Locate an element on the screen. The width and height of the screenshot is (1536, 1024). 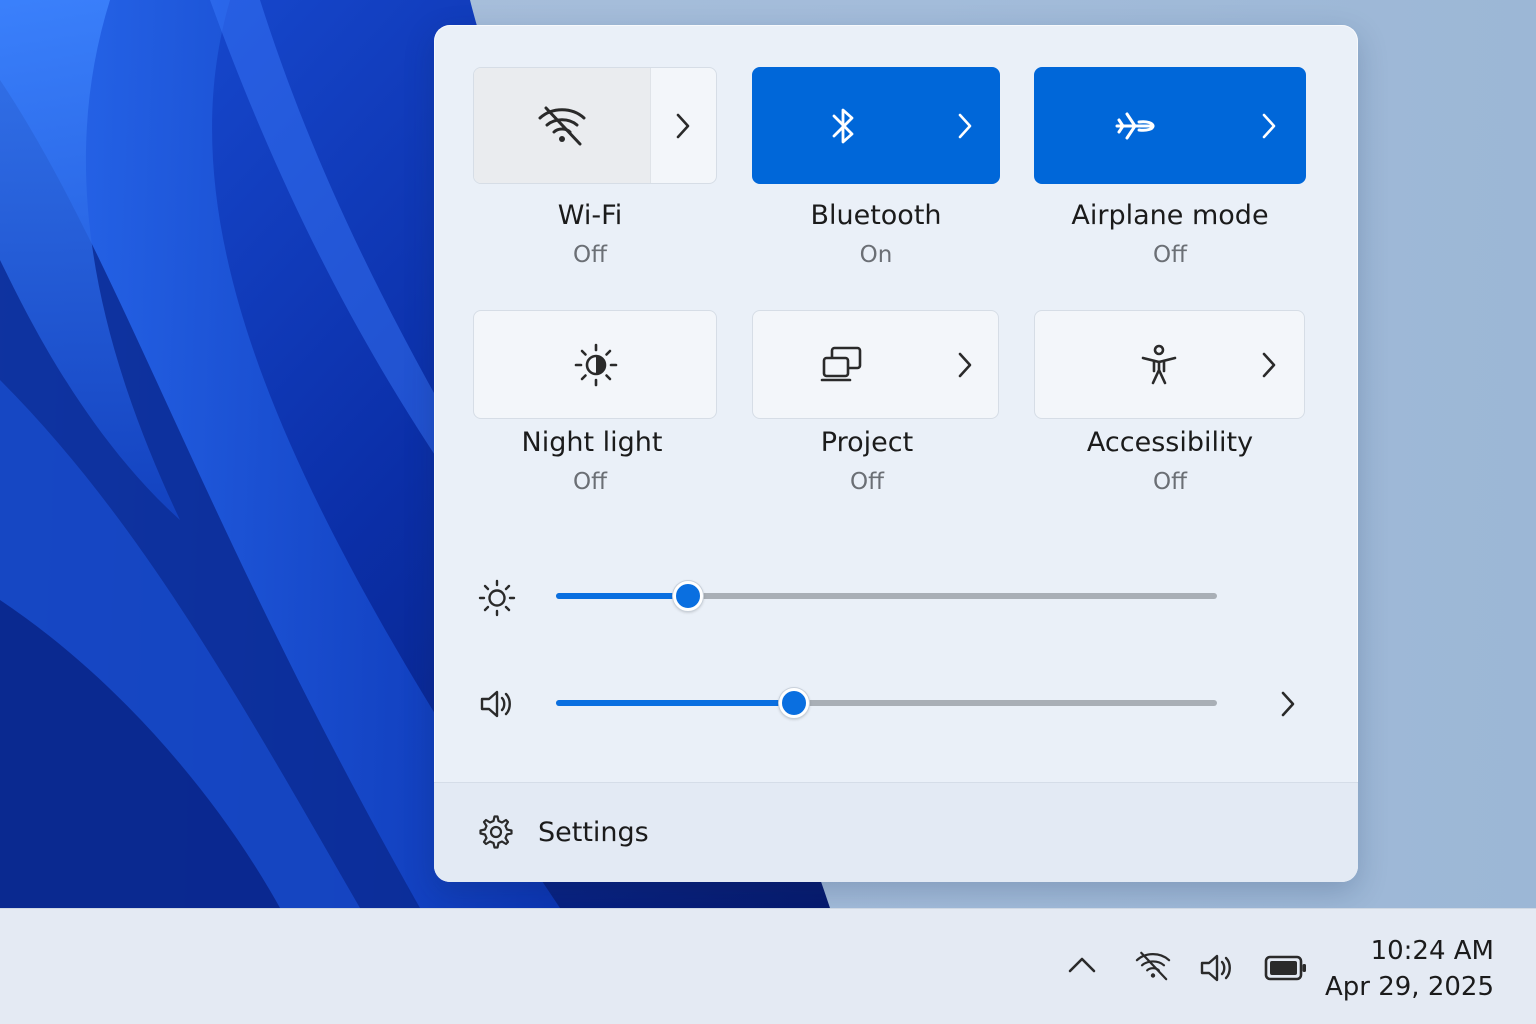
clock-date: Apr 29, 2025 is located at coordinates (1409, 987).